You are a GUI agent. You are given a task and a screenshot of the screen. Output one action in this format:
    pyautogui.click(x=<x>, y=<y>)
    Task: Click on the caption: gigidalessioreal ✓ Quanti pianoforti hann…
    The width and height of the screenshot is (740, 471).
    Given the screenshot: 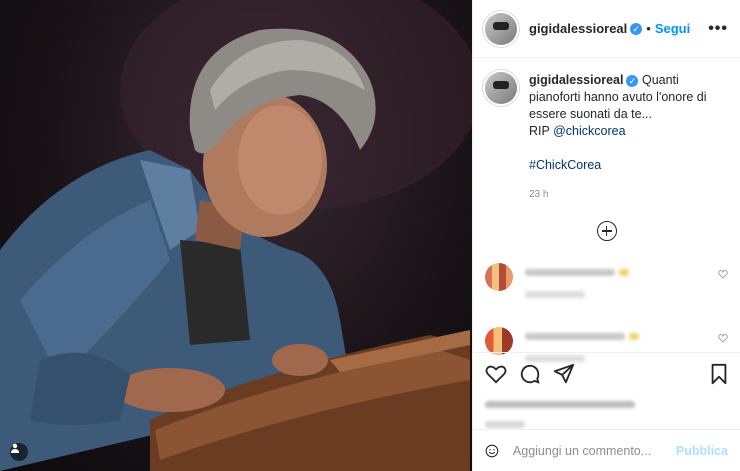 What is the action you would take?
    pyautogui.click(x=606, y=137)
    